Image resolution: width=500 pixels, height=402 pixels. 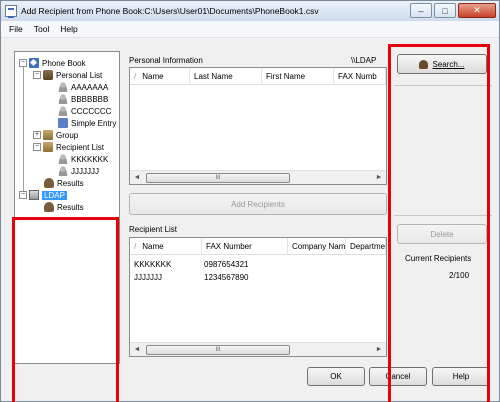 What do you see at coordinates (250, 29) in the screenshot?
I see `menu-bar: File Tool Help` at bounding box center [250, 29].